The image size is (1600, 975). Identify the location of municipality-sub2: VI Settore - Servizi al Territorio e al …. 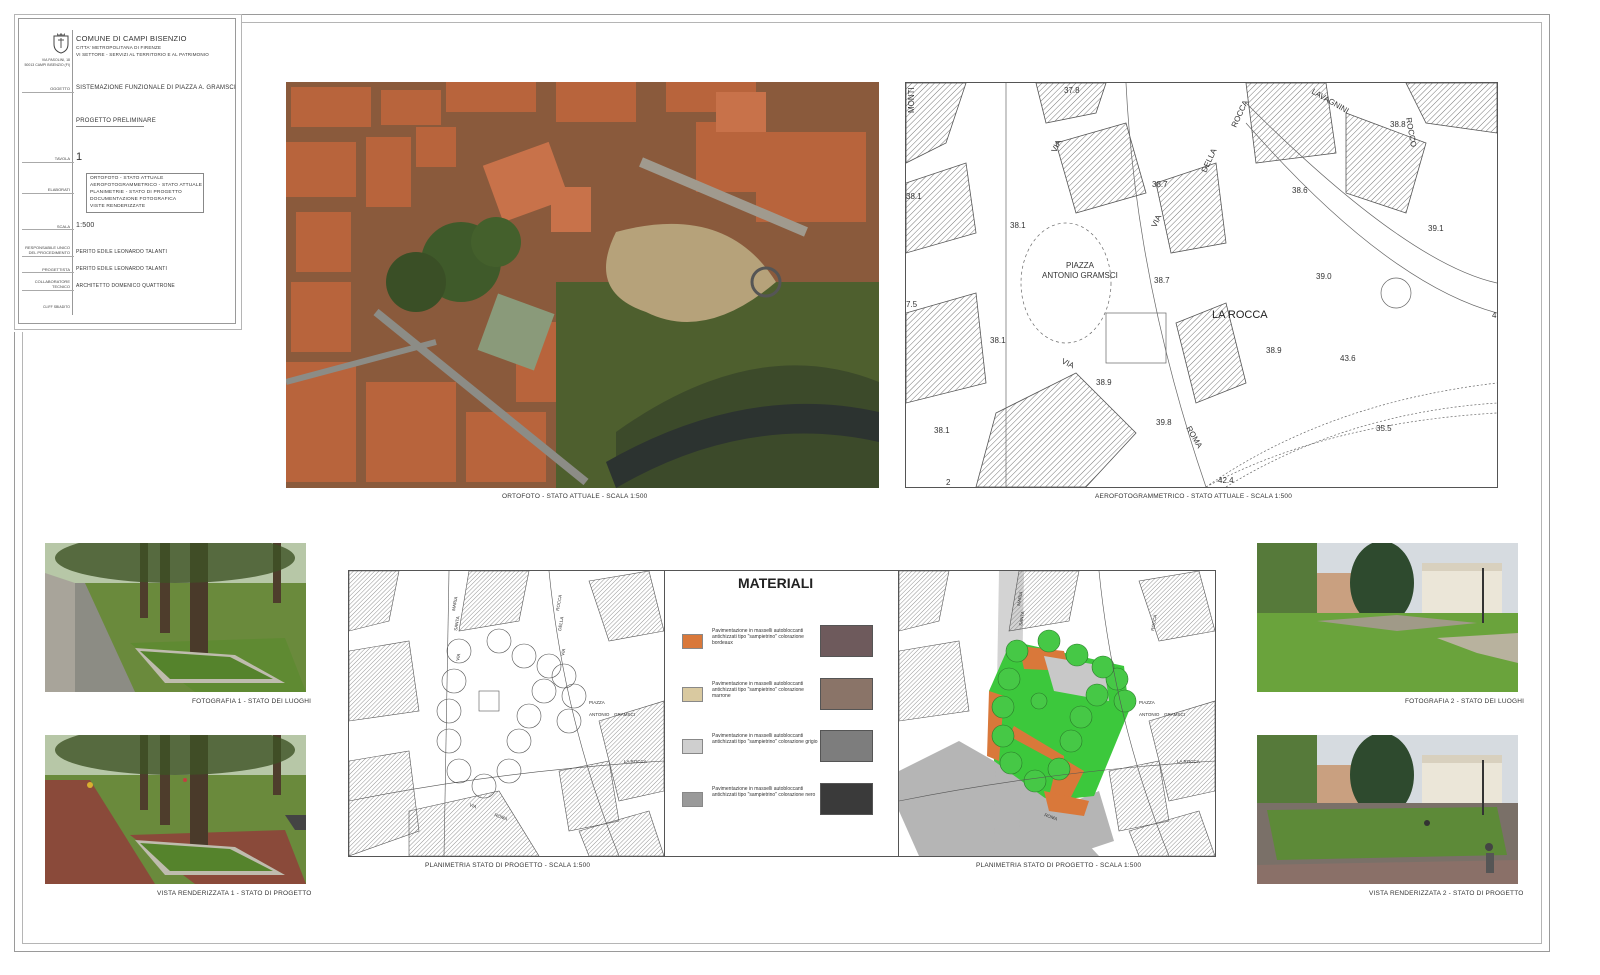
(142, 54).